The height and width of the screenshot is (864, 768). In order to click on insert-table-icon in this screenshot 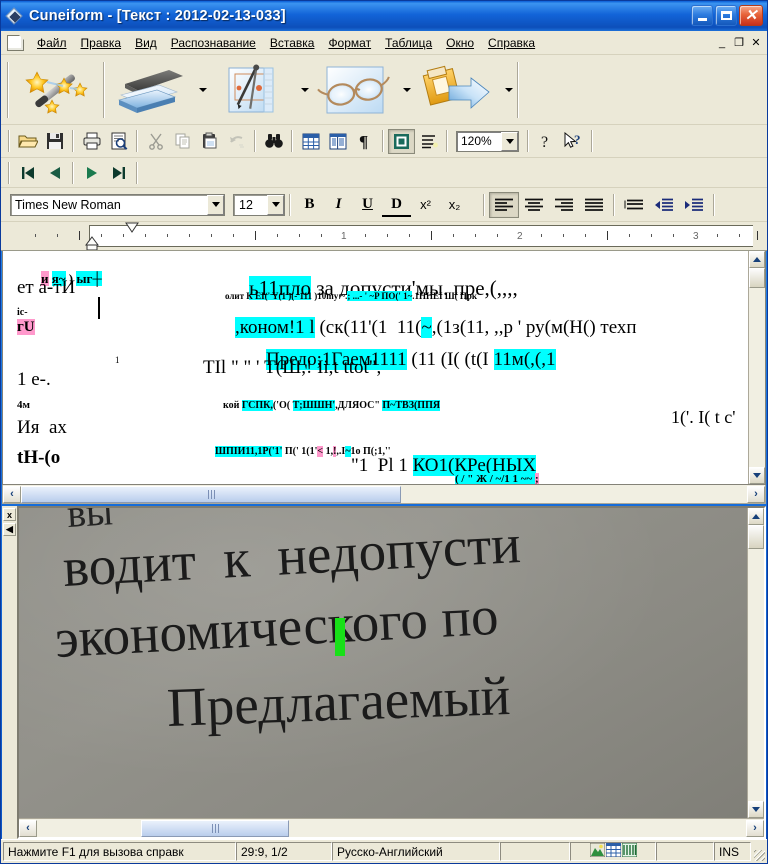, I will do `click(310, 141)`.